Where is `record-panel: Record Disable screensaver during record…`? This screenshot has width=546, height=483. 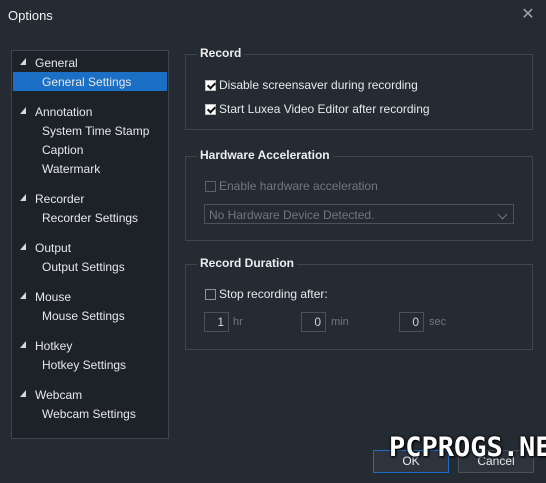
record-panel: Record Disable screensaver during record… is located at coordinates (359, 88).